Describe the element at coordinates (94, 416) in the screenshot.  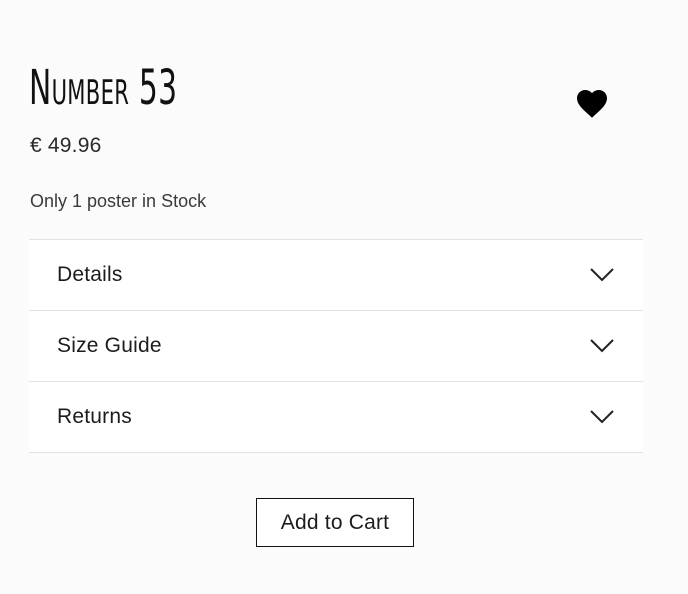
I see `accordion-returns-label: Returns` at that location.